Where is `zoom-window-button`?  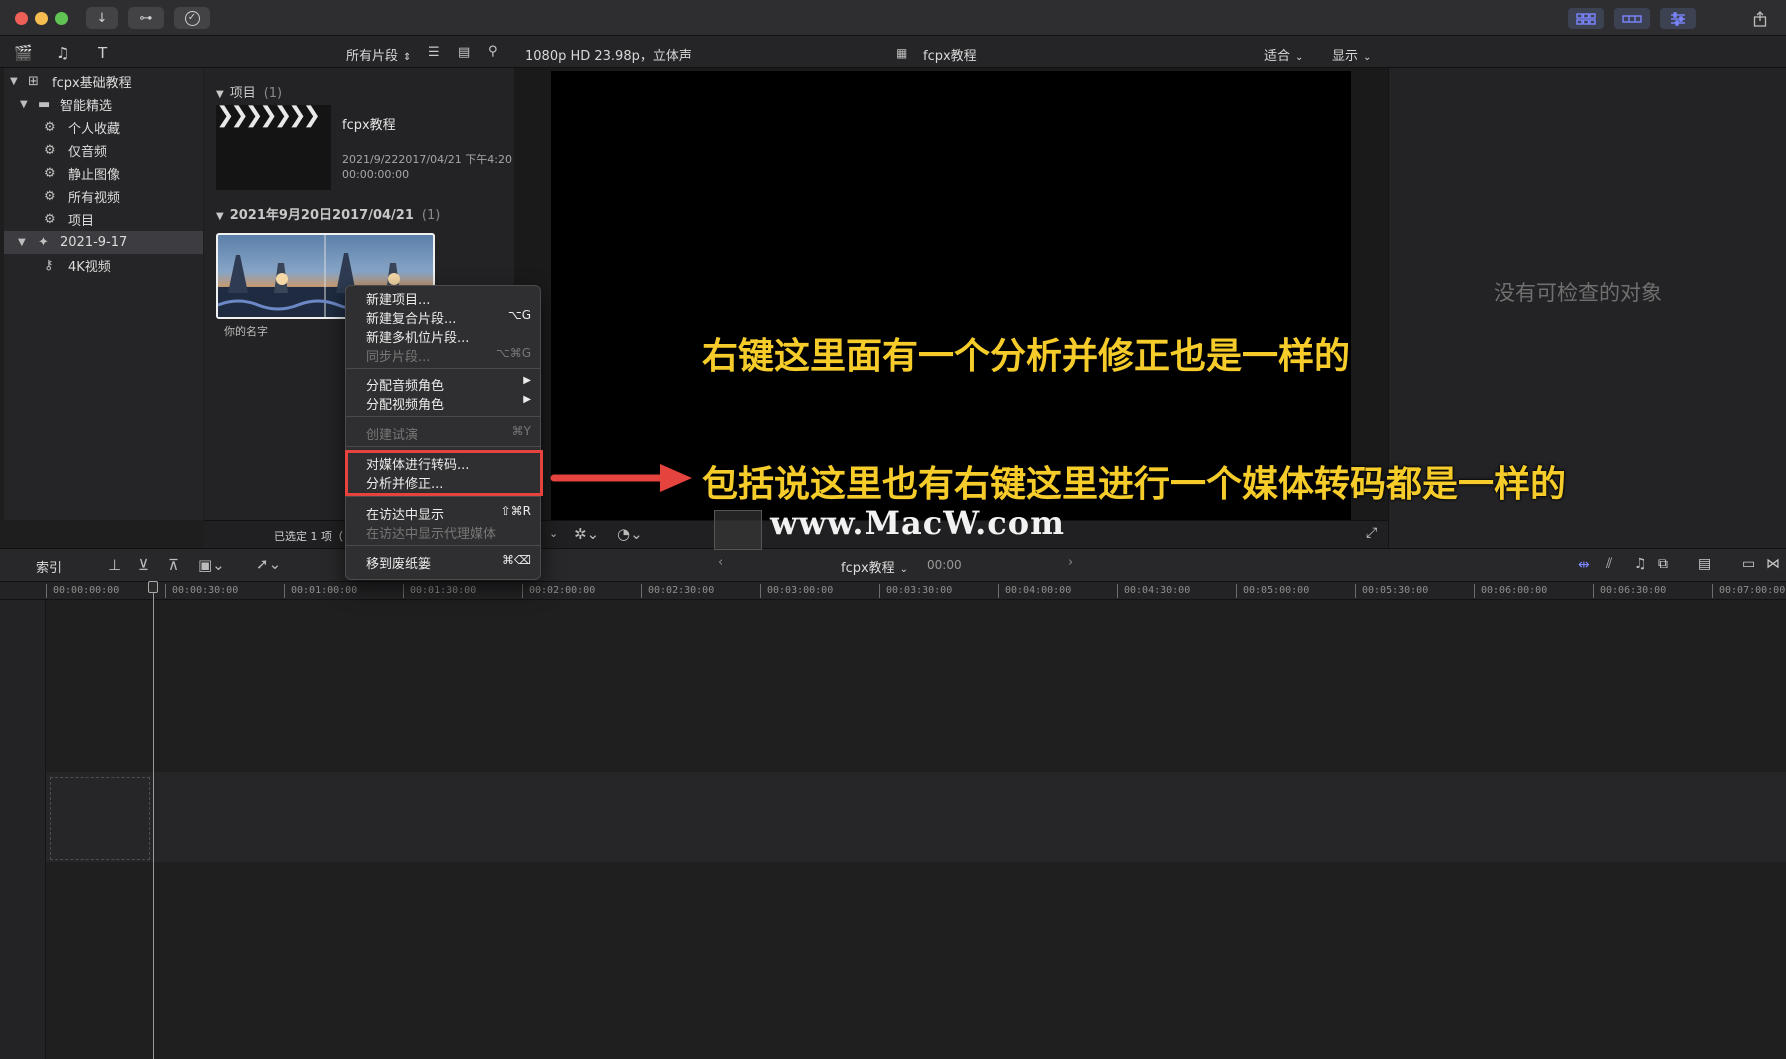
zoom-window-button is located at coordinates (61, 18).